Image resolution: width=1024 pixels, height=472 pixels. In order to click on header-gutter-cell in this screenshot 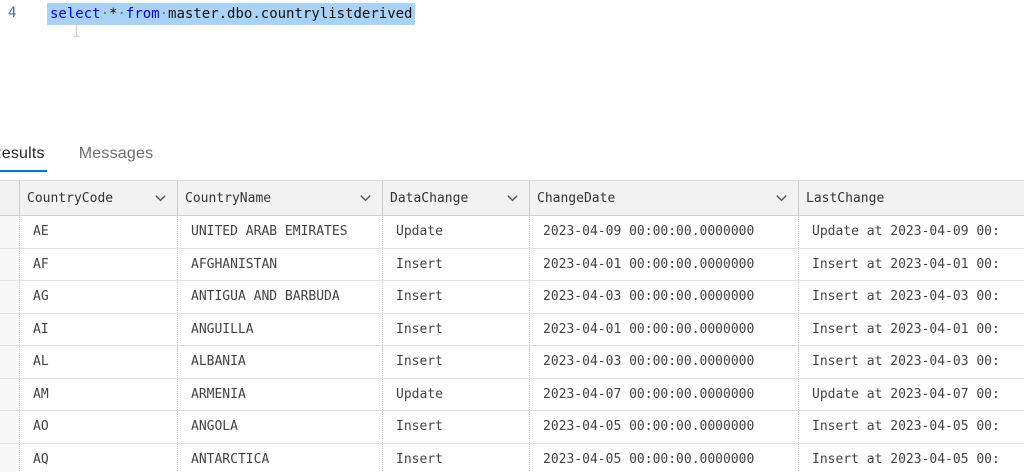, I will do `click(10, 198)`.